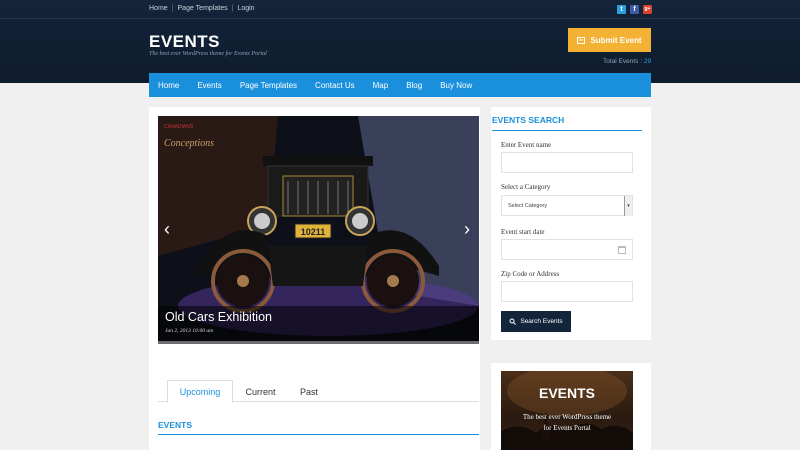  What do you see at coordinates (414, 85) in the screenshot?
I see `nav-item-blog: Blog` at bounding box center [414, 85].